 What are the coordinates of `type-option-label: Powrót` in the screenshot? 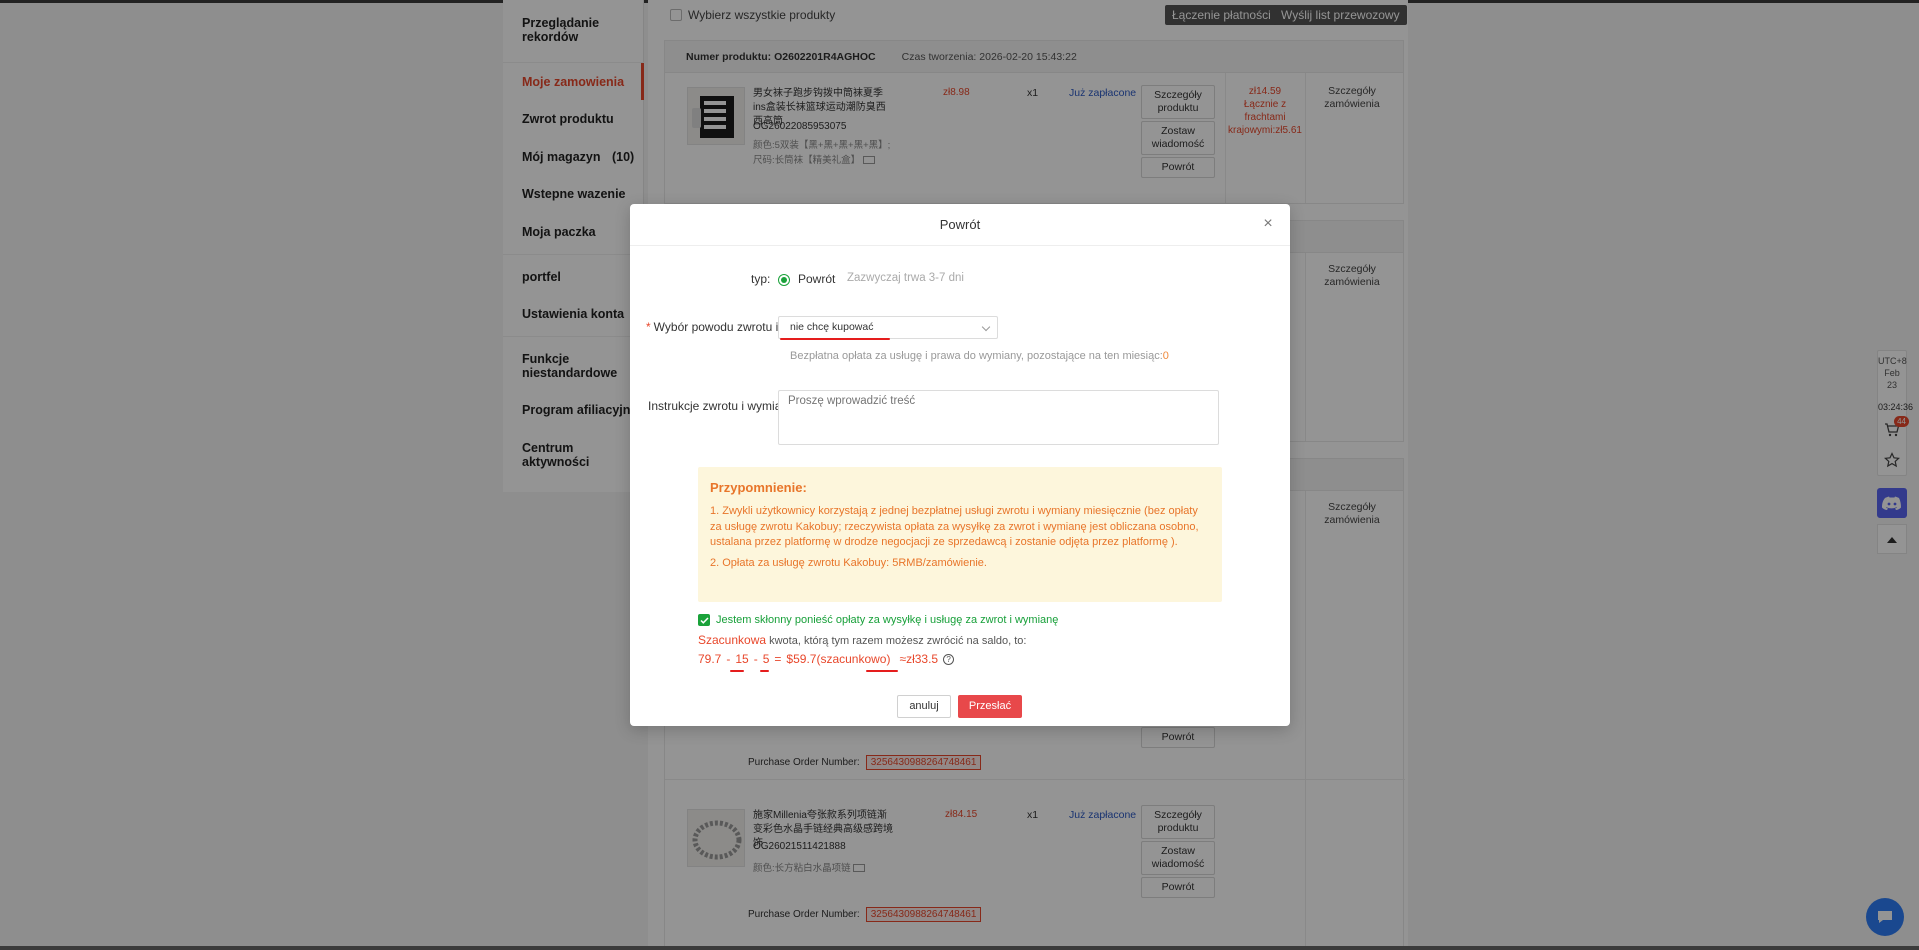 It's located at (817, 279).